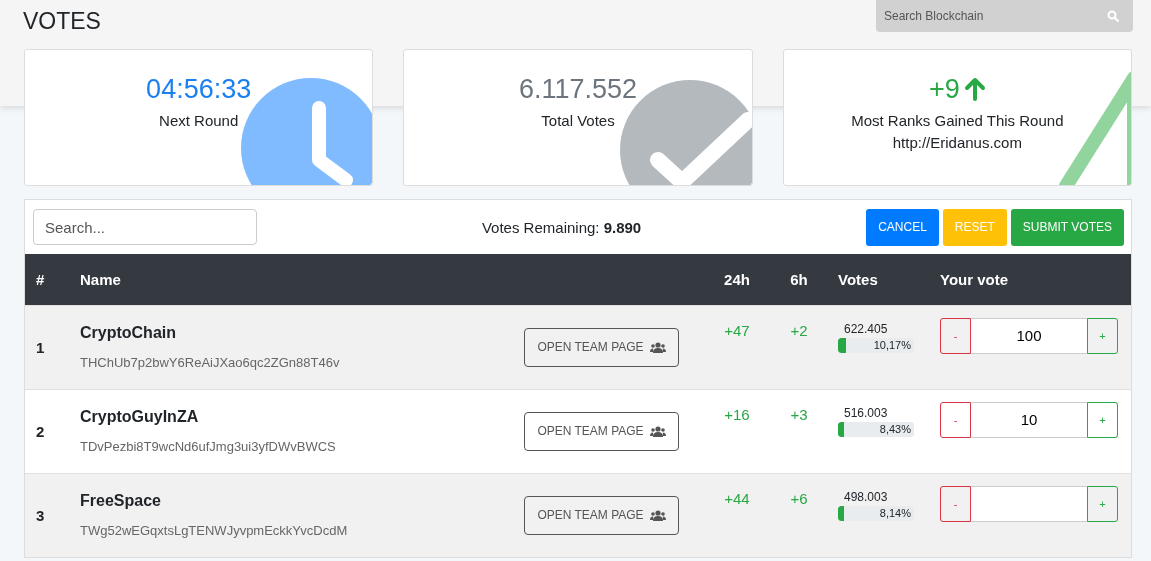 This screenshot has width=1151, height=561. What do you see at coordinates (214, 531) in the screenshot?
I see `wallet-address: TWg52wEGqxtsLgTENWJyvpmEckkYvcDcdM` at bounding box center [214, 531].